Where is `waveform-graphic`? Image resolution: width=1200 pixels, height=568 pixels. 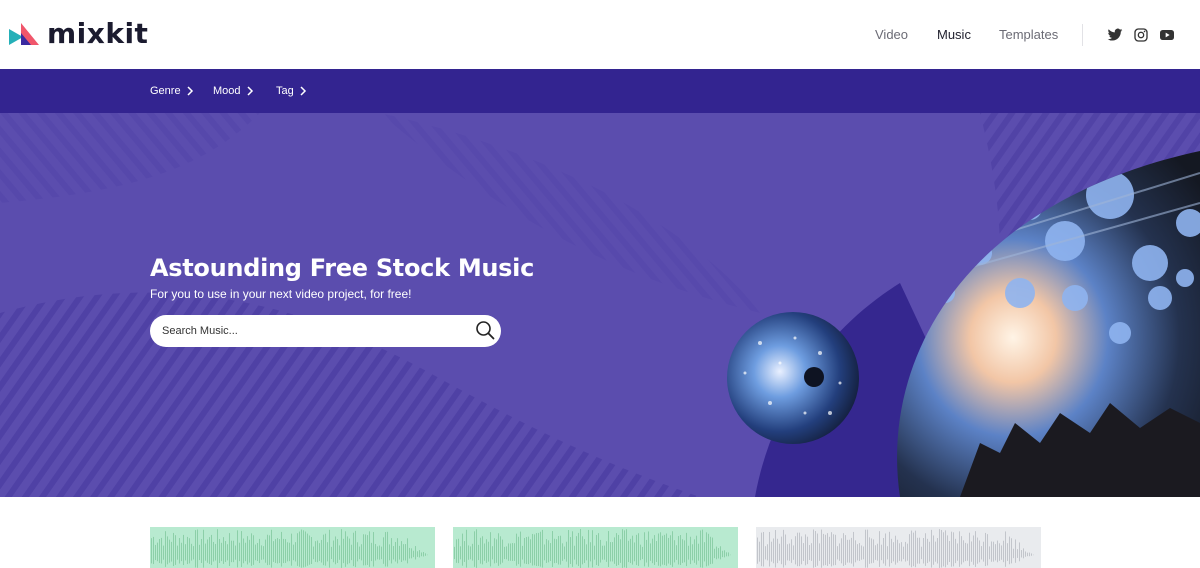
waveform-graphic is located at coordinates (592, 548).